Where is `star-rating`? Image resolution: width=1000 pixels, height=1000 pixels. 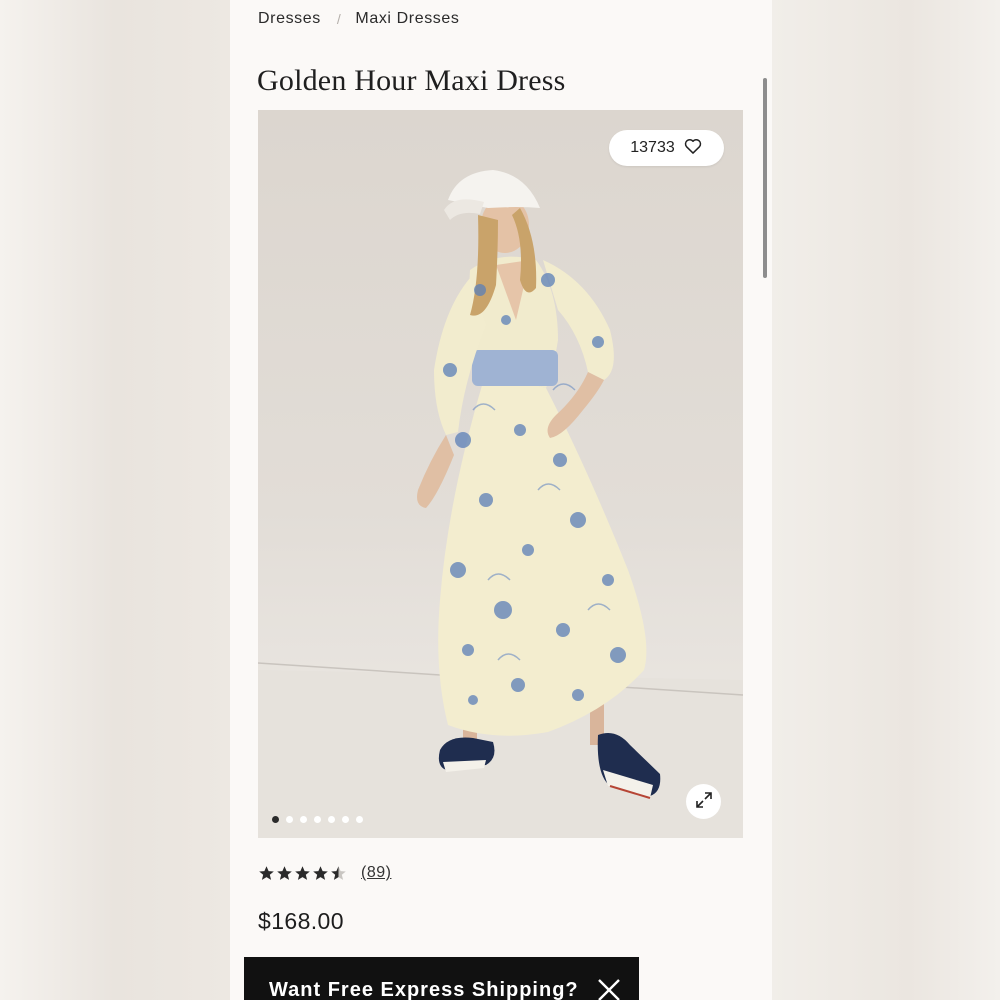
star-rating is located at coordinates (302, 873).